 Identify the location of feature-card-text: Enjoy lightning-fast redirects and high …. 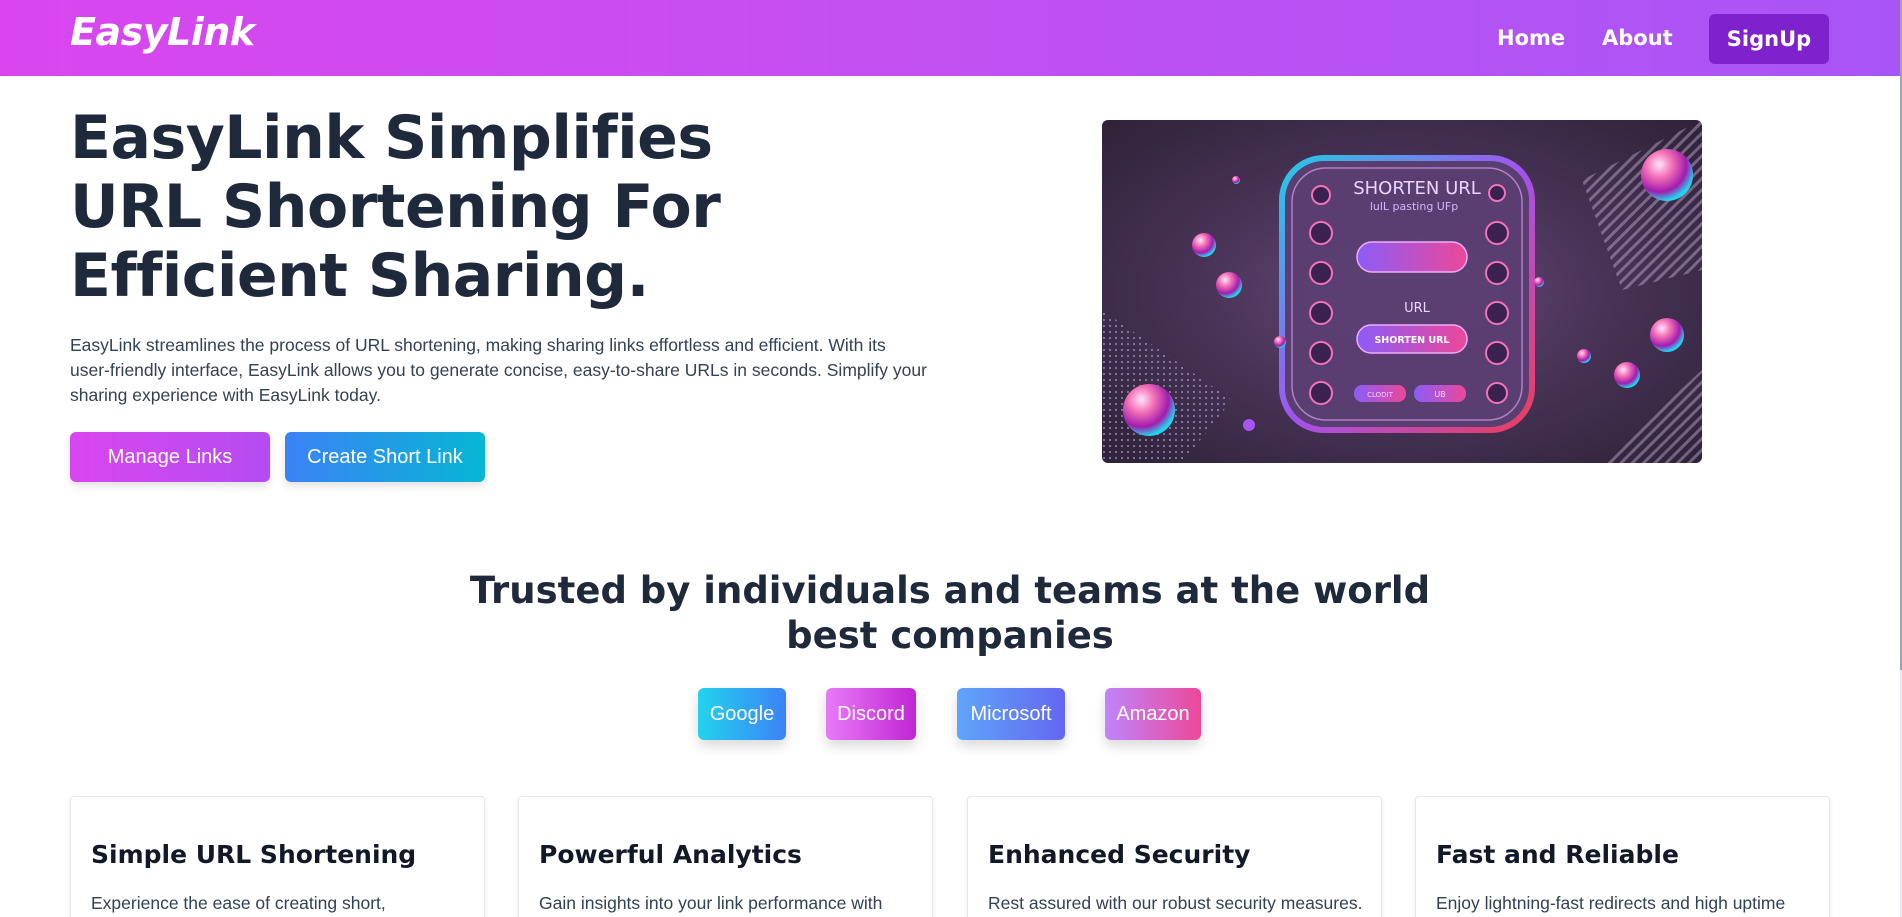
(1611, 903).